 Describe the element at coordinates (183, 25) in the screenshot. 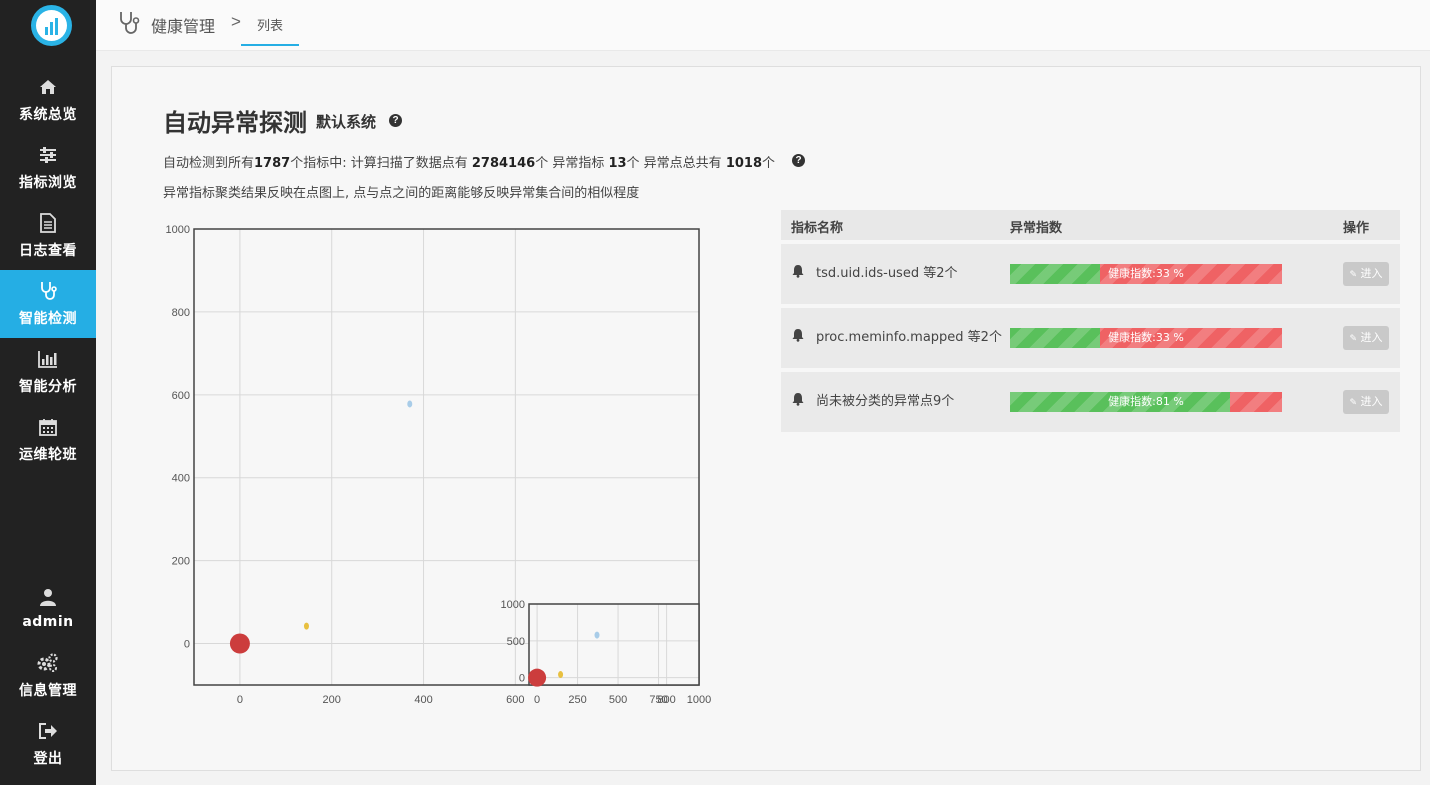

I see `breadcrumb-root: 健康管理` at that location.